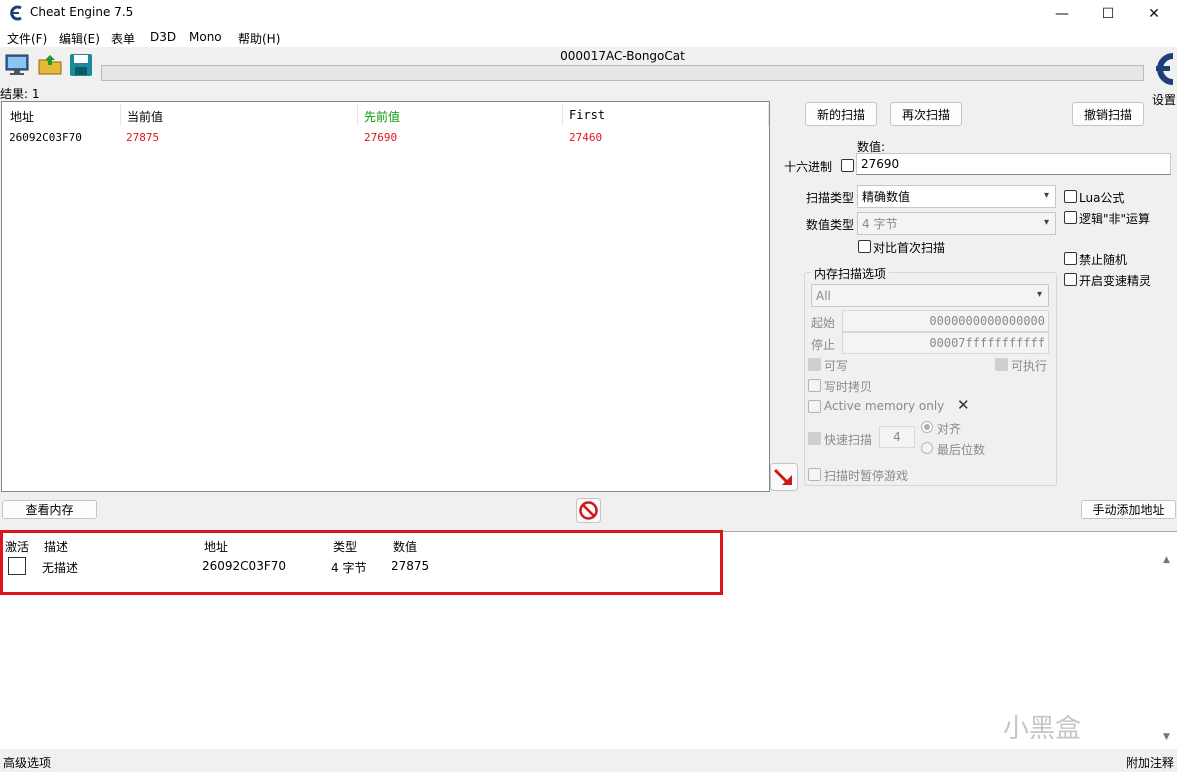 The image size is (1177, 772). I want to click on memory-region-value: All, so click(823, 295).